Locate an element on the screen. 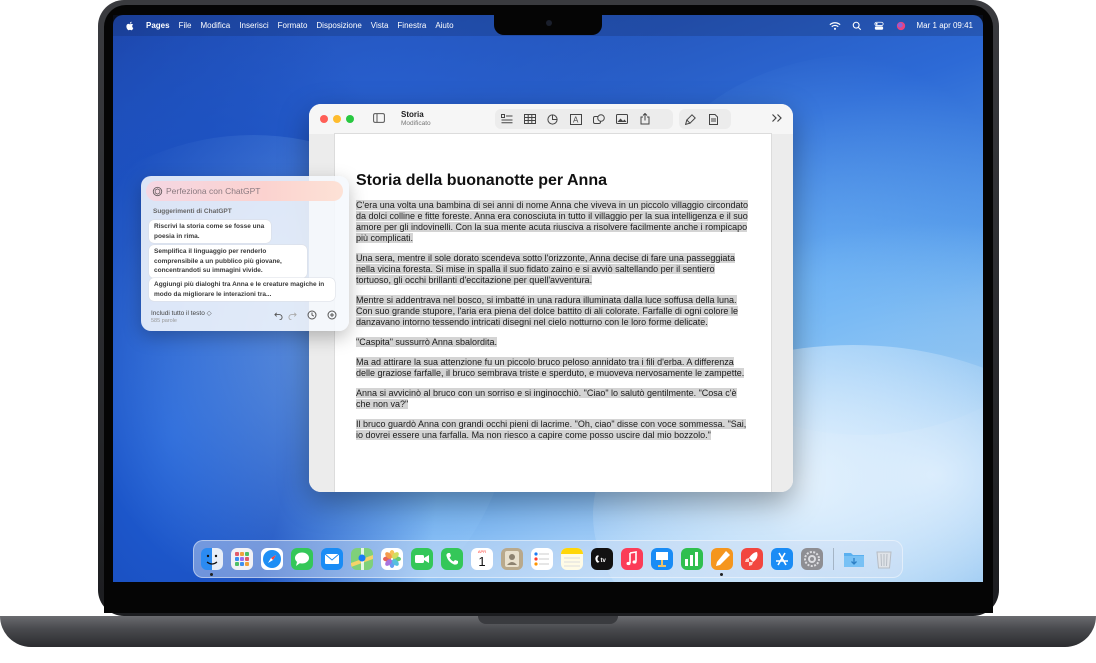 This screenshot has width=1096, height=663. story-paragraph: "Caspita" sussurrò Anna sbalordita. is located at coordinates (553, 342).